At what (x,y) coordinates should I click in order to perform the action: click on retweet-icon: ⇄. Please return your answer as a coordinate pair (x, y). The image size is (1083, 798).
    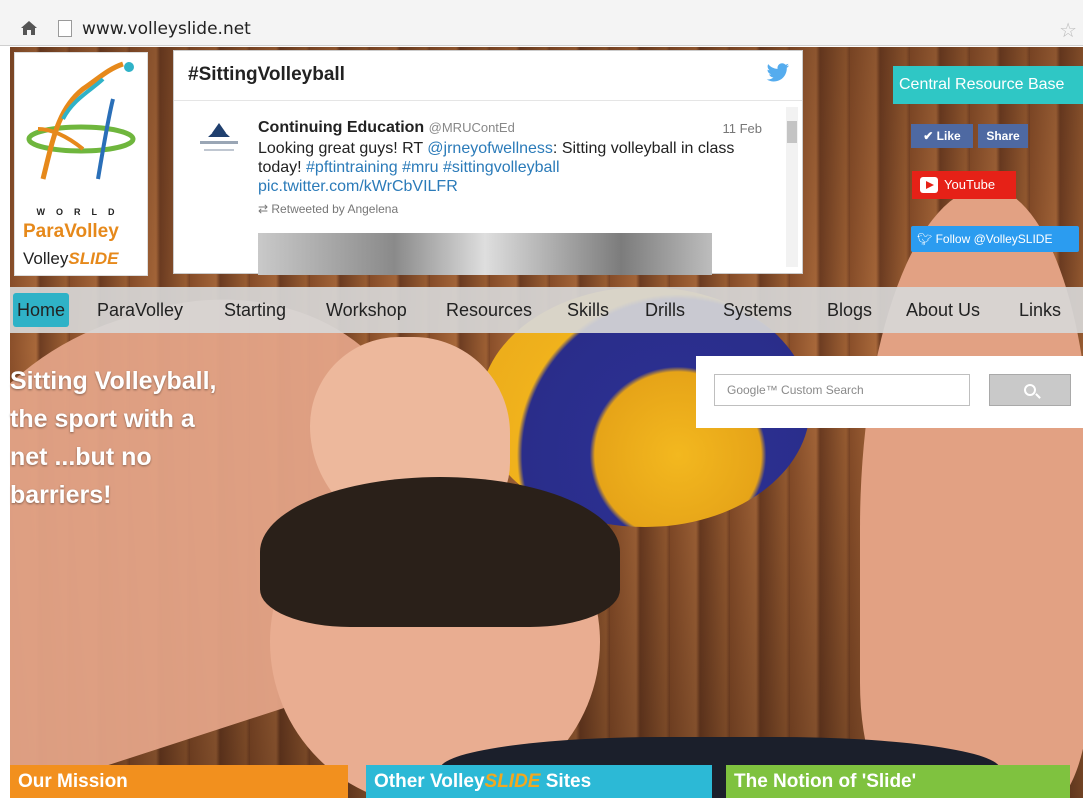
    Looking at the image, I should click on (265, 209).